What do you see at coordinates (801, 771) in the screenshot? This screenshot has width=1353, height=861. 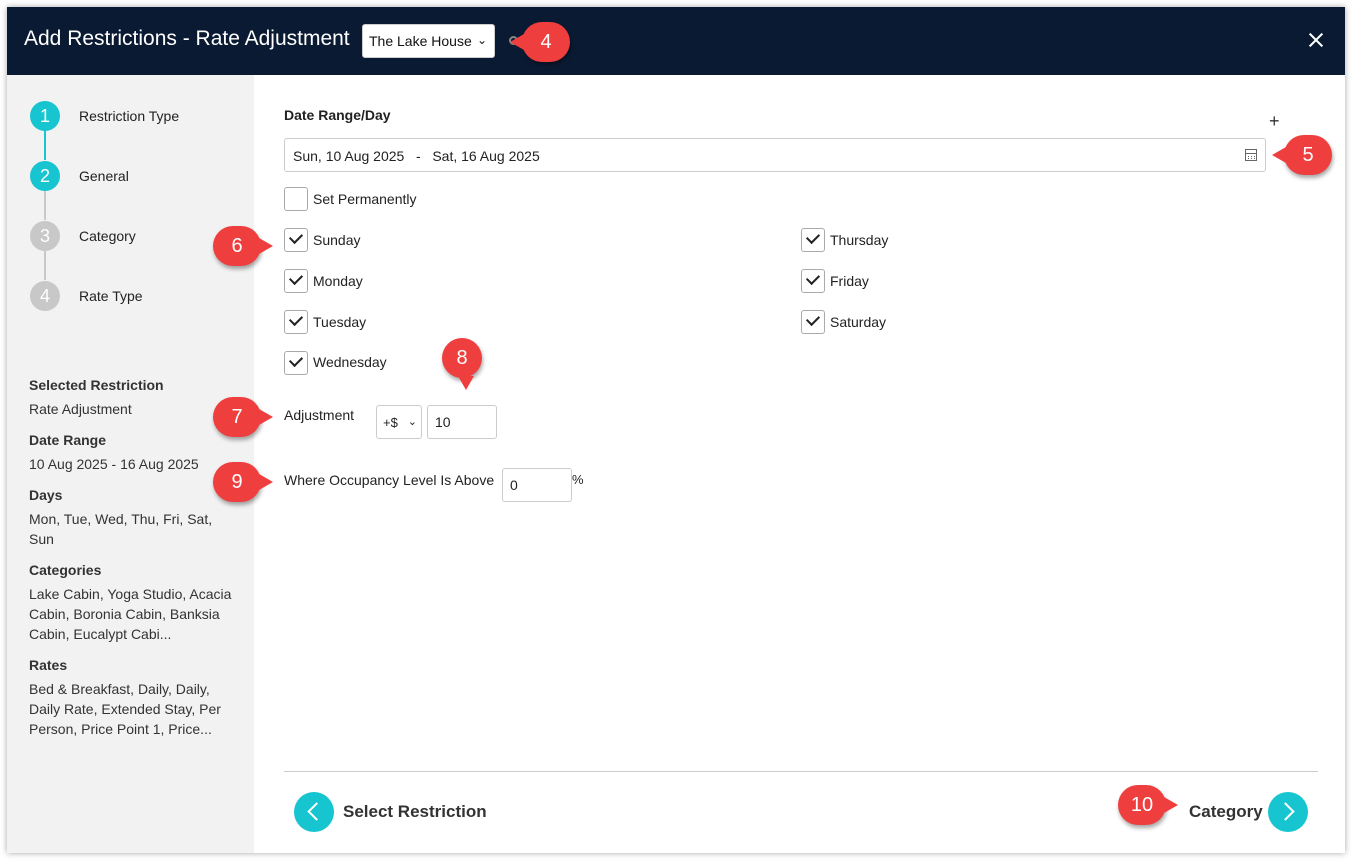 I see `footer-divider` at bounding box center [801, 771].